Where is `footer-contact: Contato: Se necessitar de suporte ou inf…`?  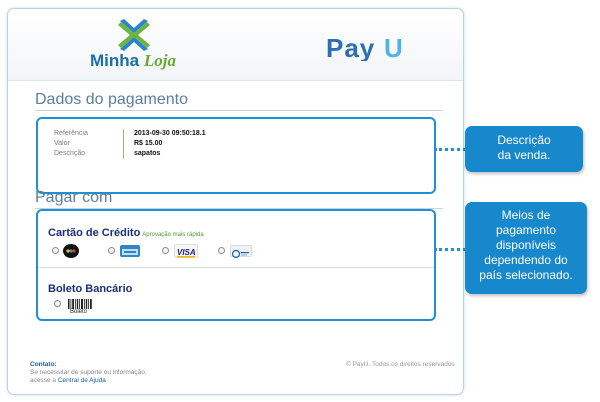 footer-contact: Contato: Se necessitar de suporte ou inf… is located at coordinates (88, 373).